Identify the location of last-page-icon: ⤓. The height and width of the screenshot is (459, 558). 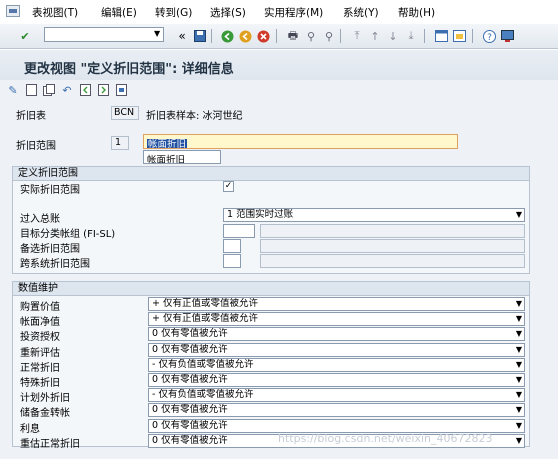
(411, 36).